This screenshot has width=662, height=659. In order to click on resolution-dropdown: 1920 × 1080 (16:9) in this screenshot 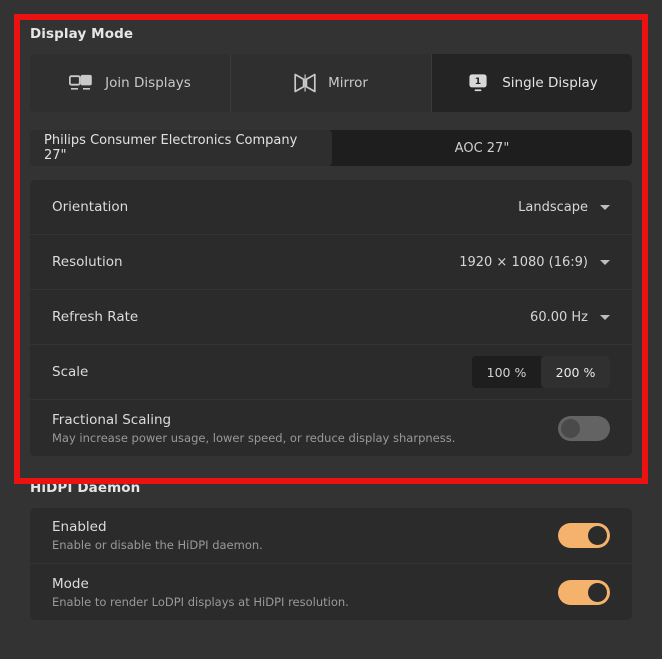, I will do `click(534, 262)`.